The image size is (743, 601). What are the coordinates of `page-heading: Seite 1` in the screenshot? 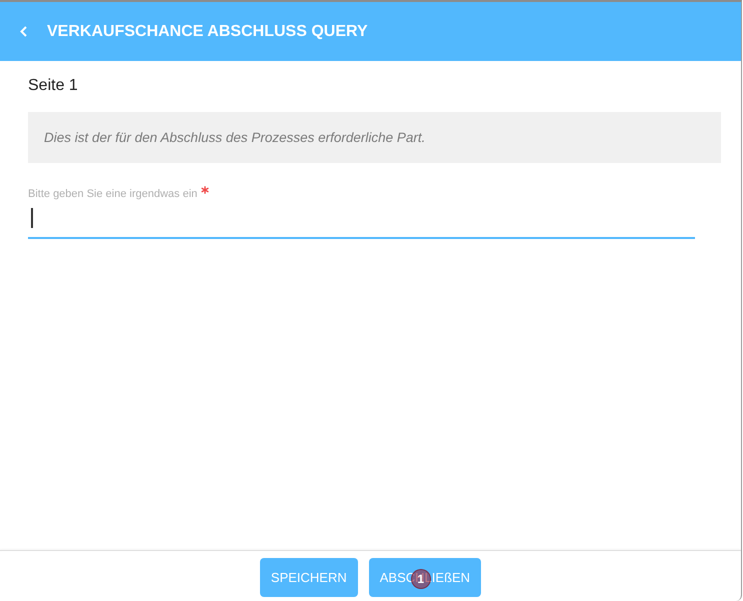 It's located at (53, 85).